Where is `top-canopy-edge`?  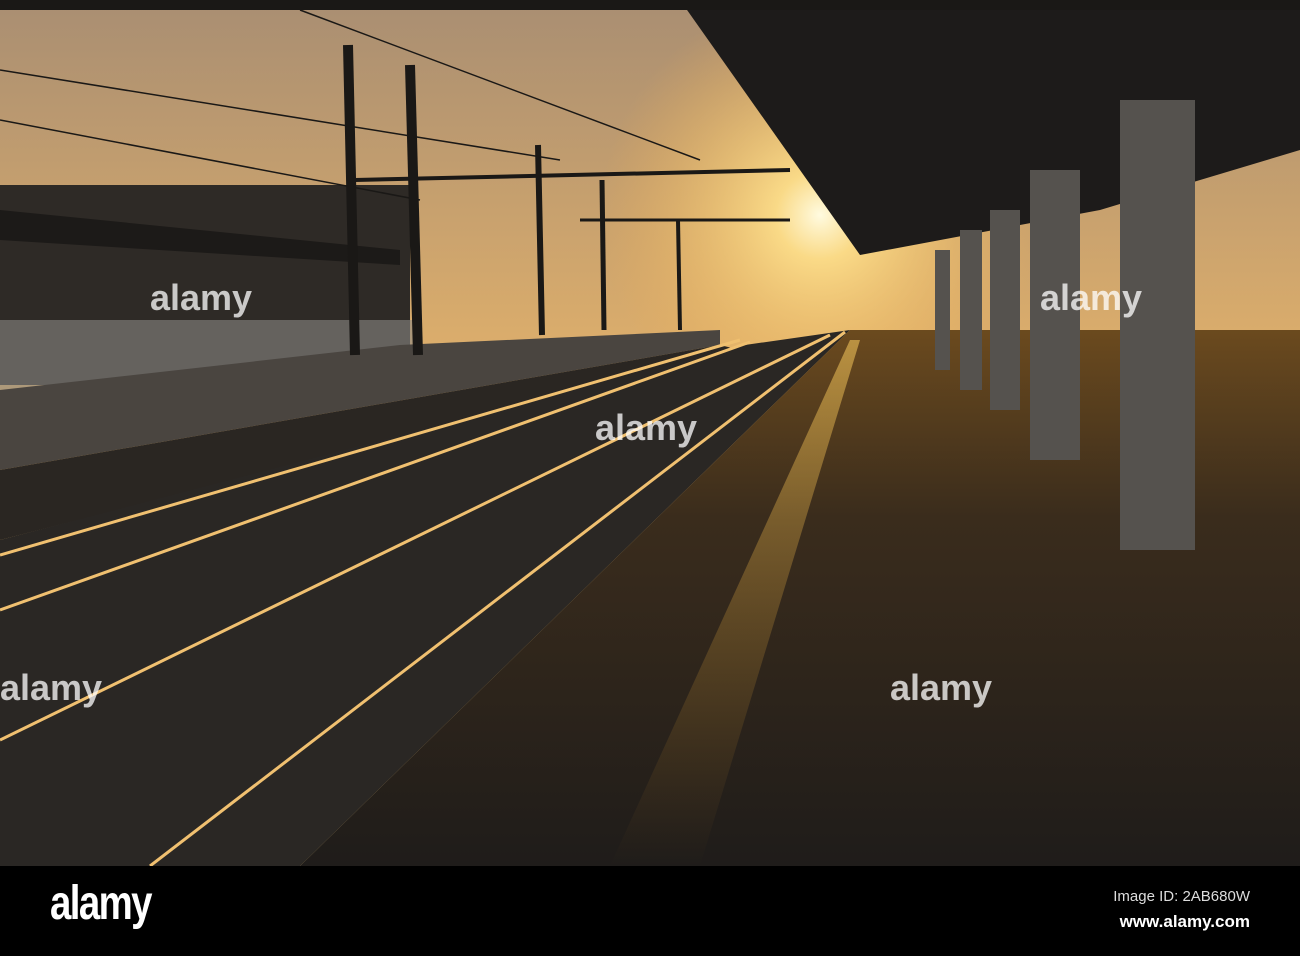
top-canopy-edge is located at coordinates (650, 5).